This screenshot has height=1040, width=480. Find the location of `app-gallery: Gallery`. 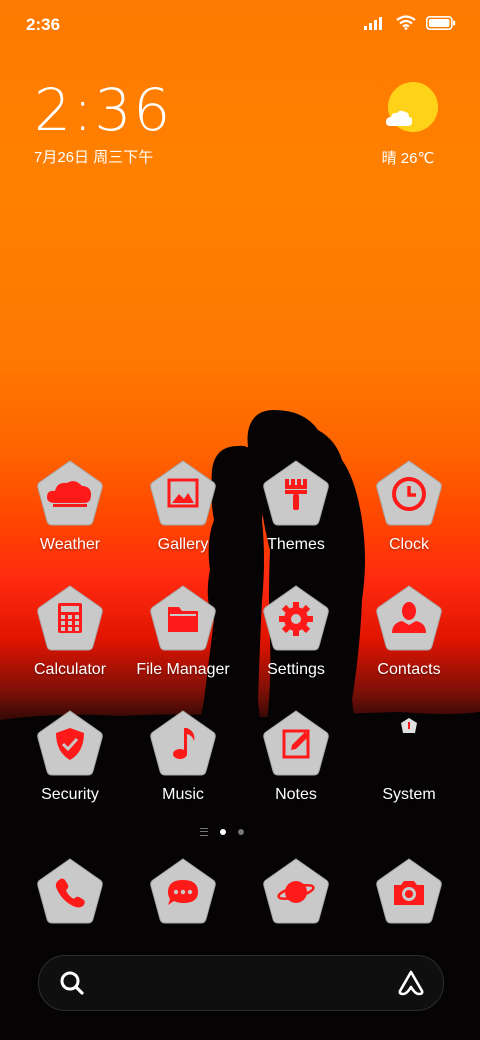

app-gallery: Gallery is located at coordinates (183, 506).